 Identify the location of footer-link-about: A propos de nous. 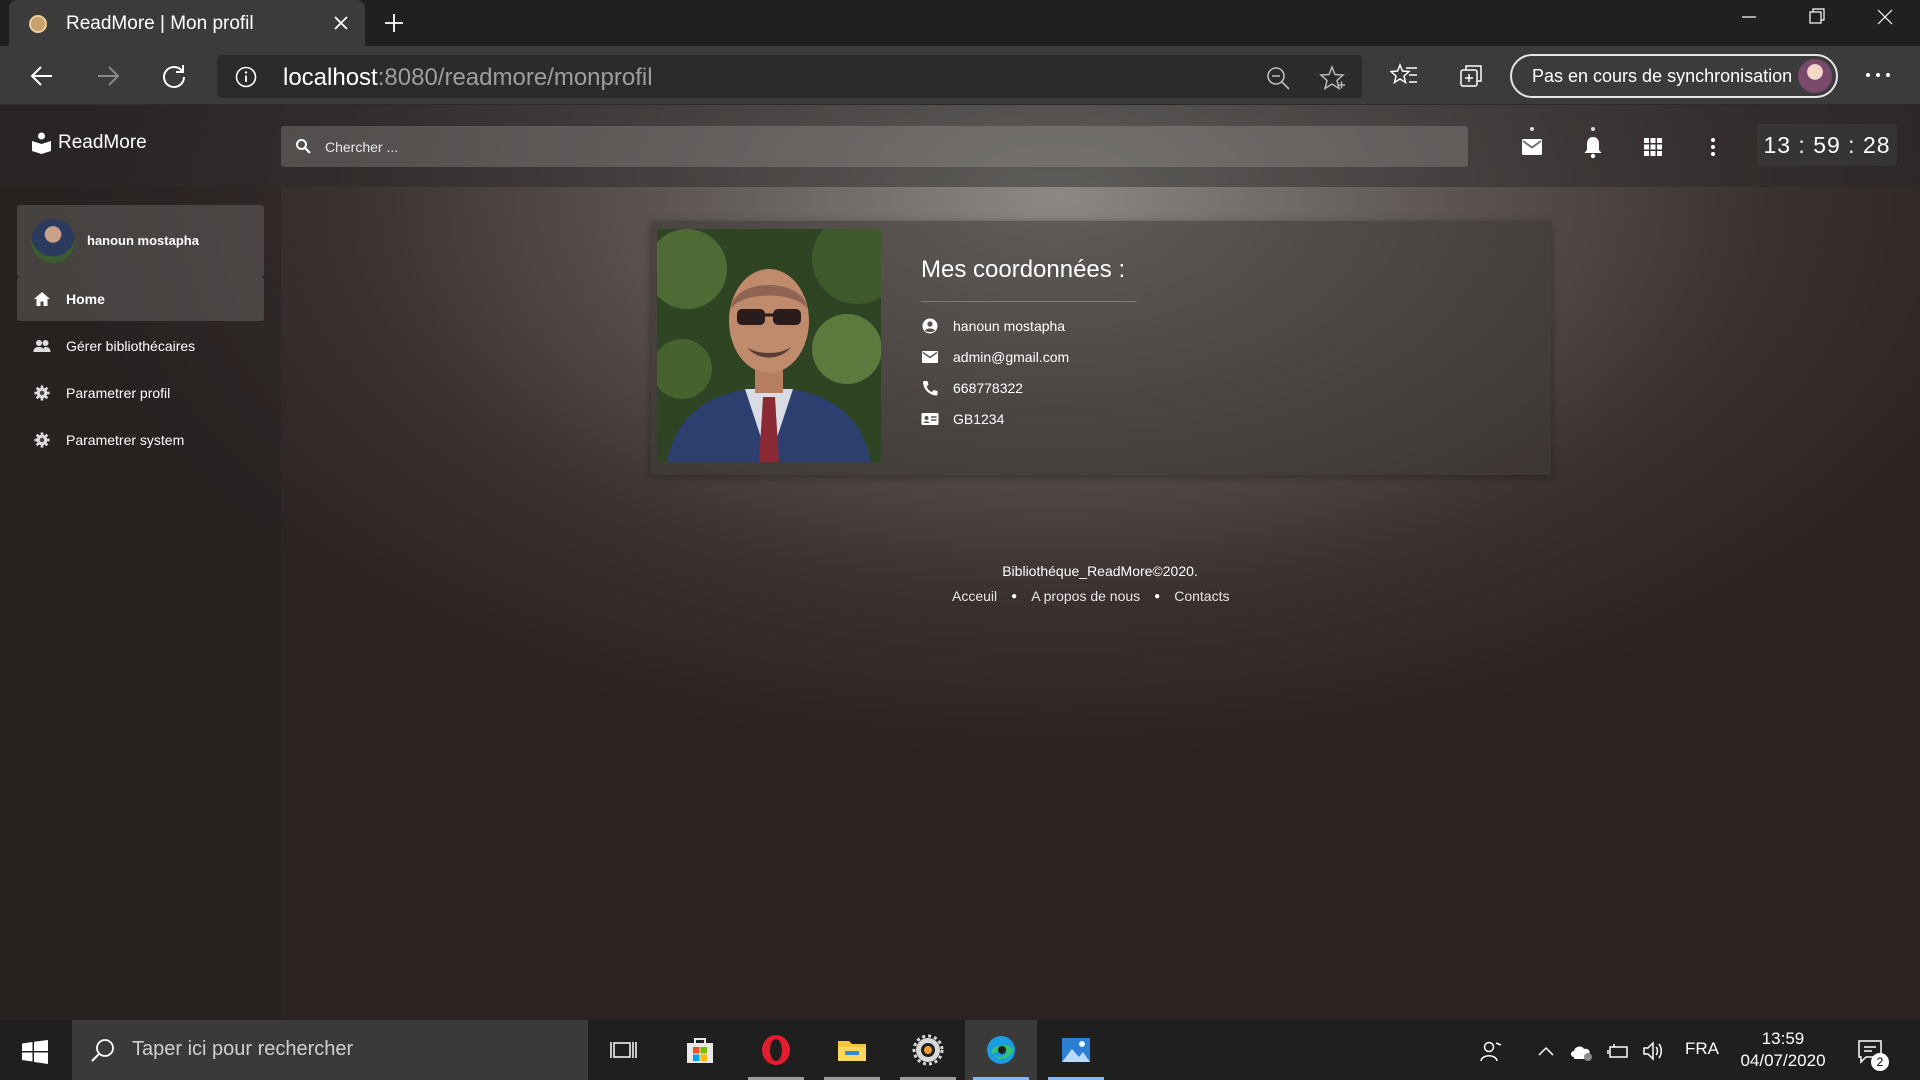
(1085, 596).